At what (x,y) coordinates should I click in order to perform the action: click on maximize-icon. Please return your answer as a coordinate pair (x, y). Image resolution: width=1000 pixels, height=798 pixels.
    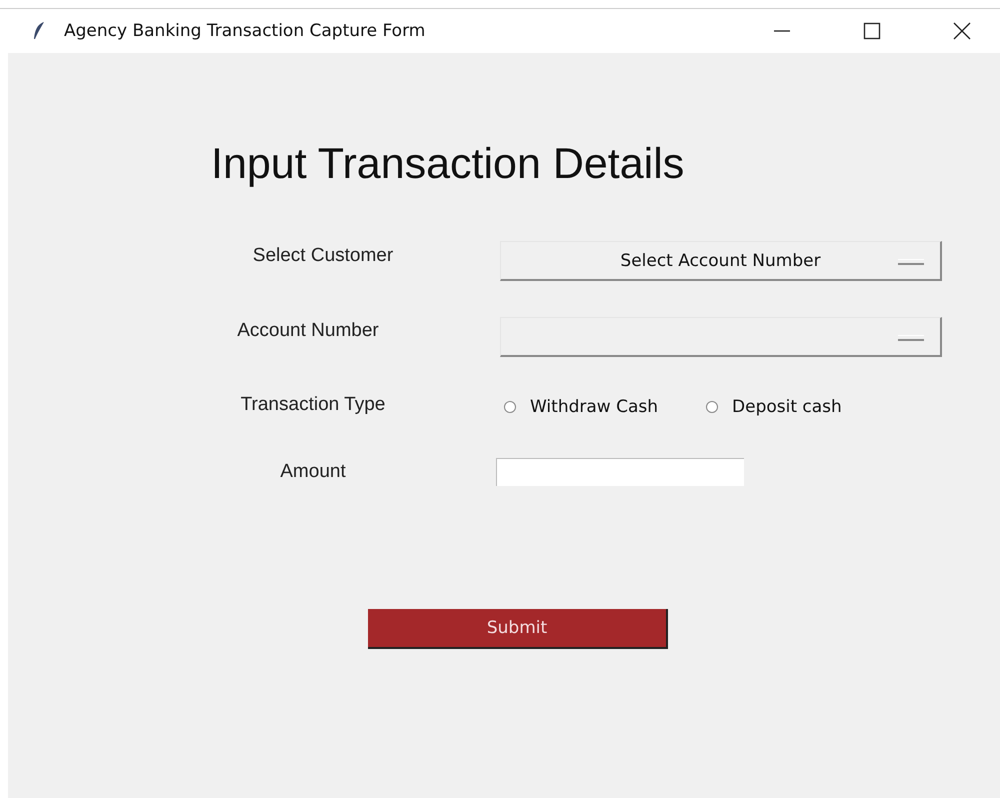
    Looking at the image, I should click on (872, 31).